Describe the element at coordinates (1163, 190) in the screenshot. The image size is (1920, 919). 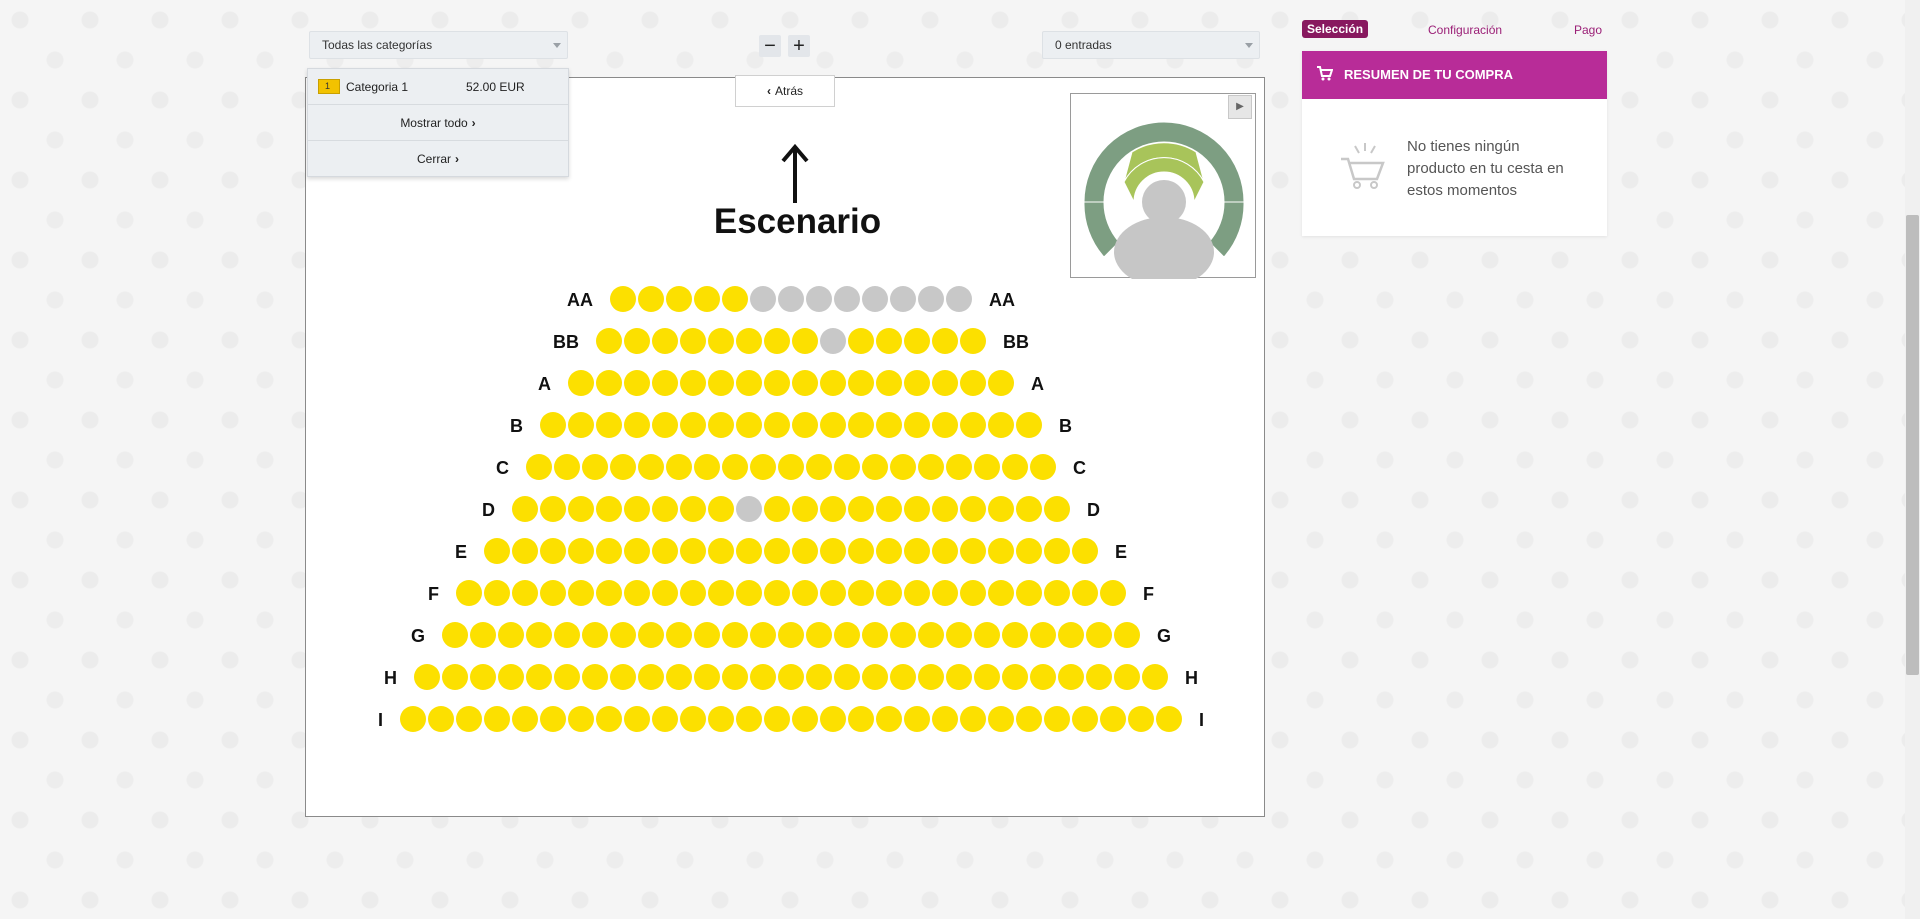
I see `venue-minimap` at that location.